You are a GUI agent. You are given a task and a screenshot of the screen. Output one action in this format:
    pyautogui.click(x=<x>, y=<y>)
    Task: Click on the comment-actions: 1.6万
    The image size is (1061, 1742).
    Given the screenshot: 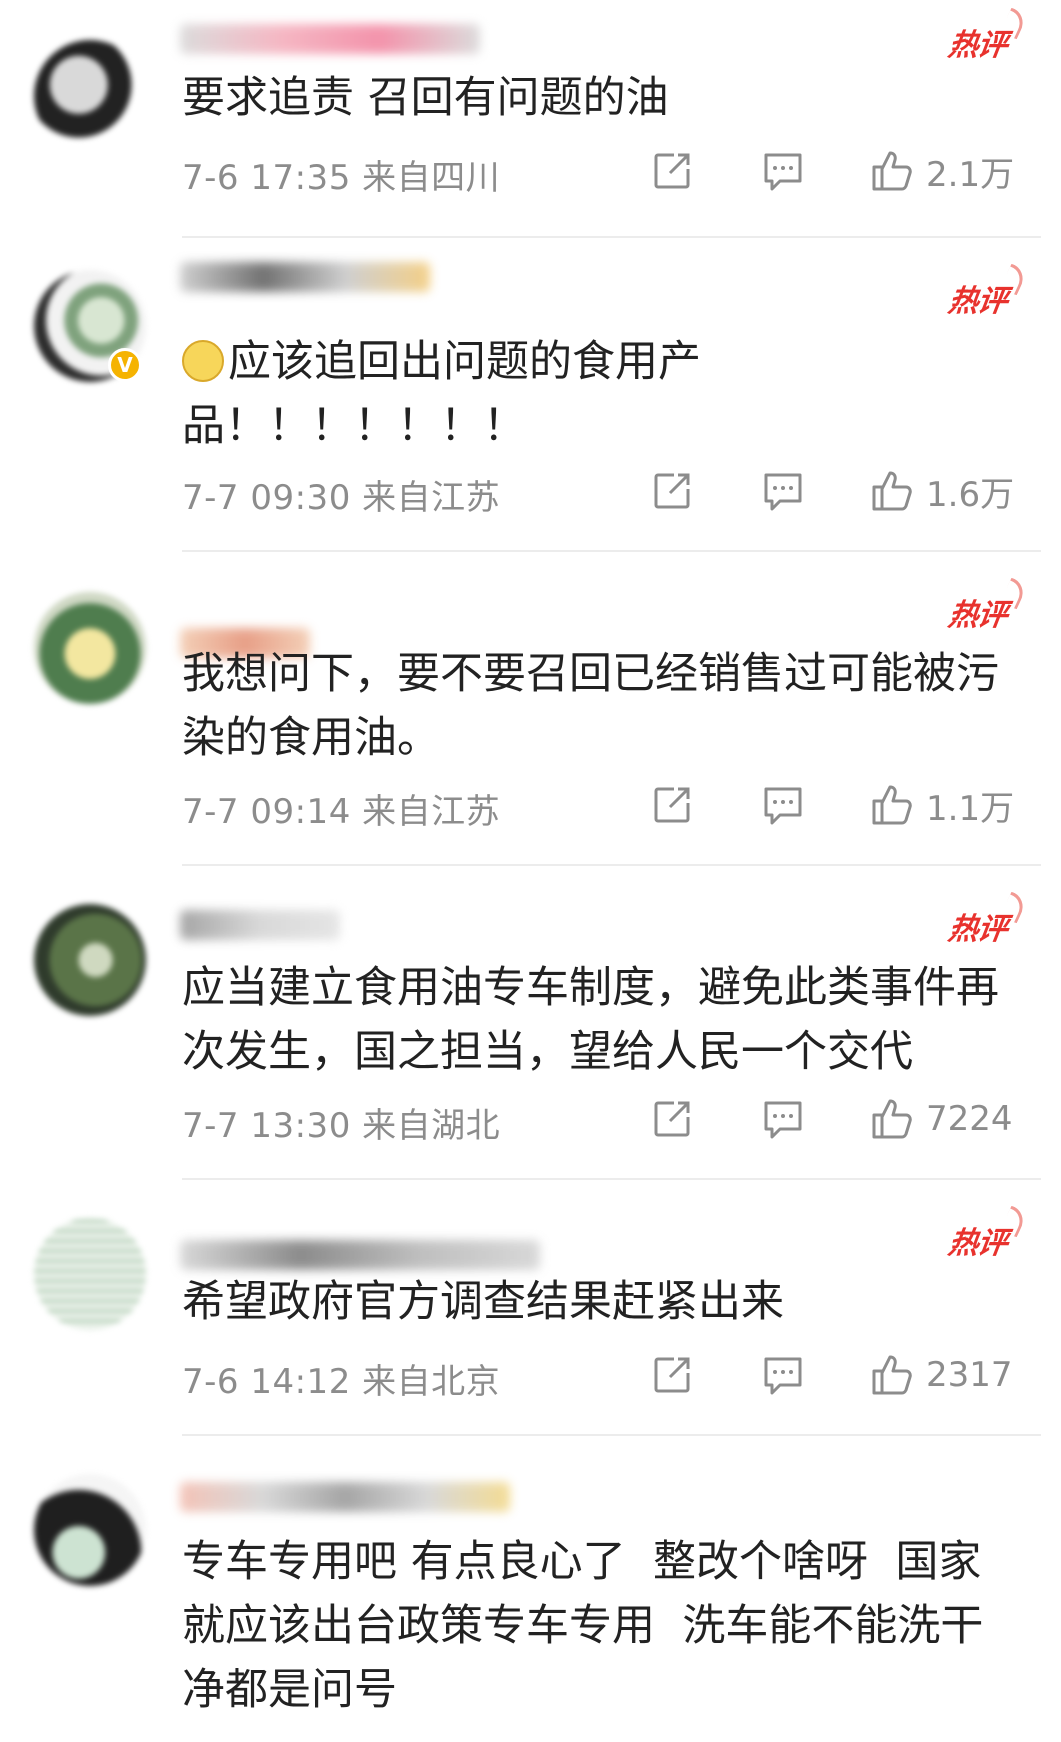 What is the action you would take?
    pyautogui.click(x=840, y=491)
    